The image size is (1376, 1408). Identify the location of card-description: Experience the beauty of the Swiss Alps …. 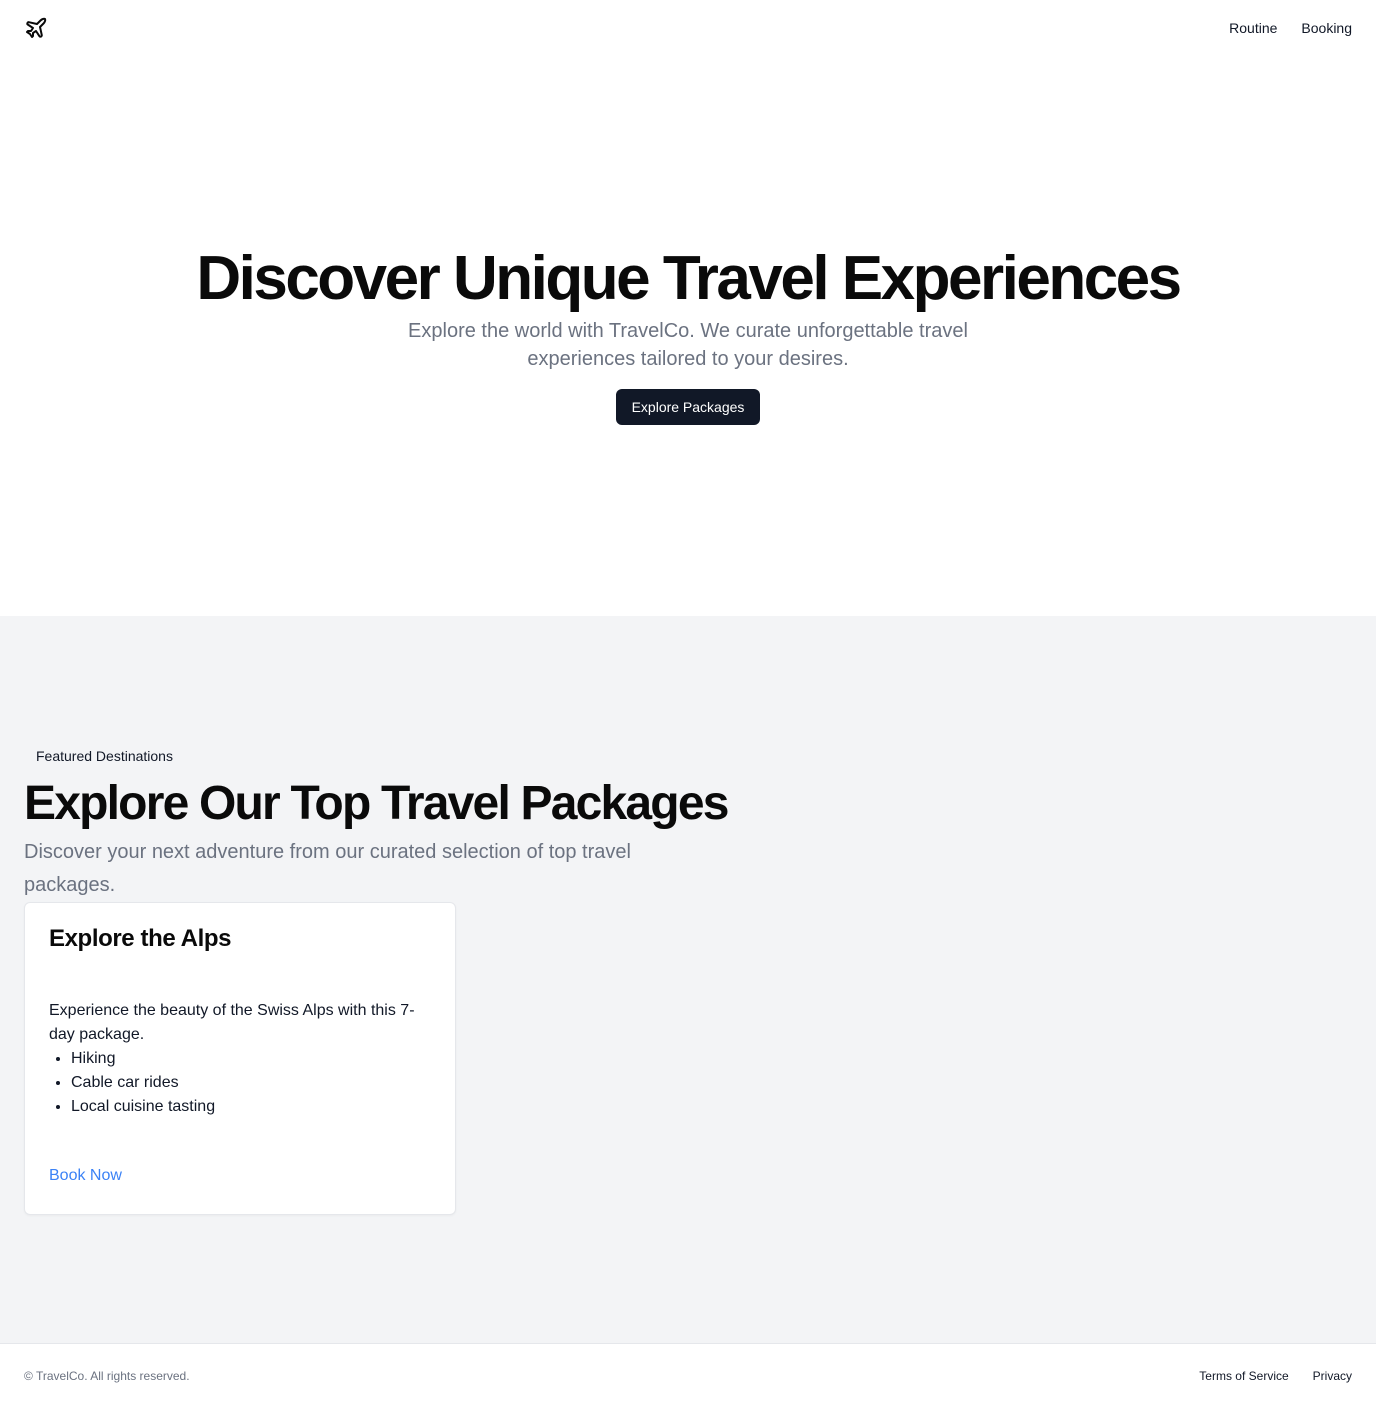
(232, 1022).